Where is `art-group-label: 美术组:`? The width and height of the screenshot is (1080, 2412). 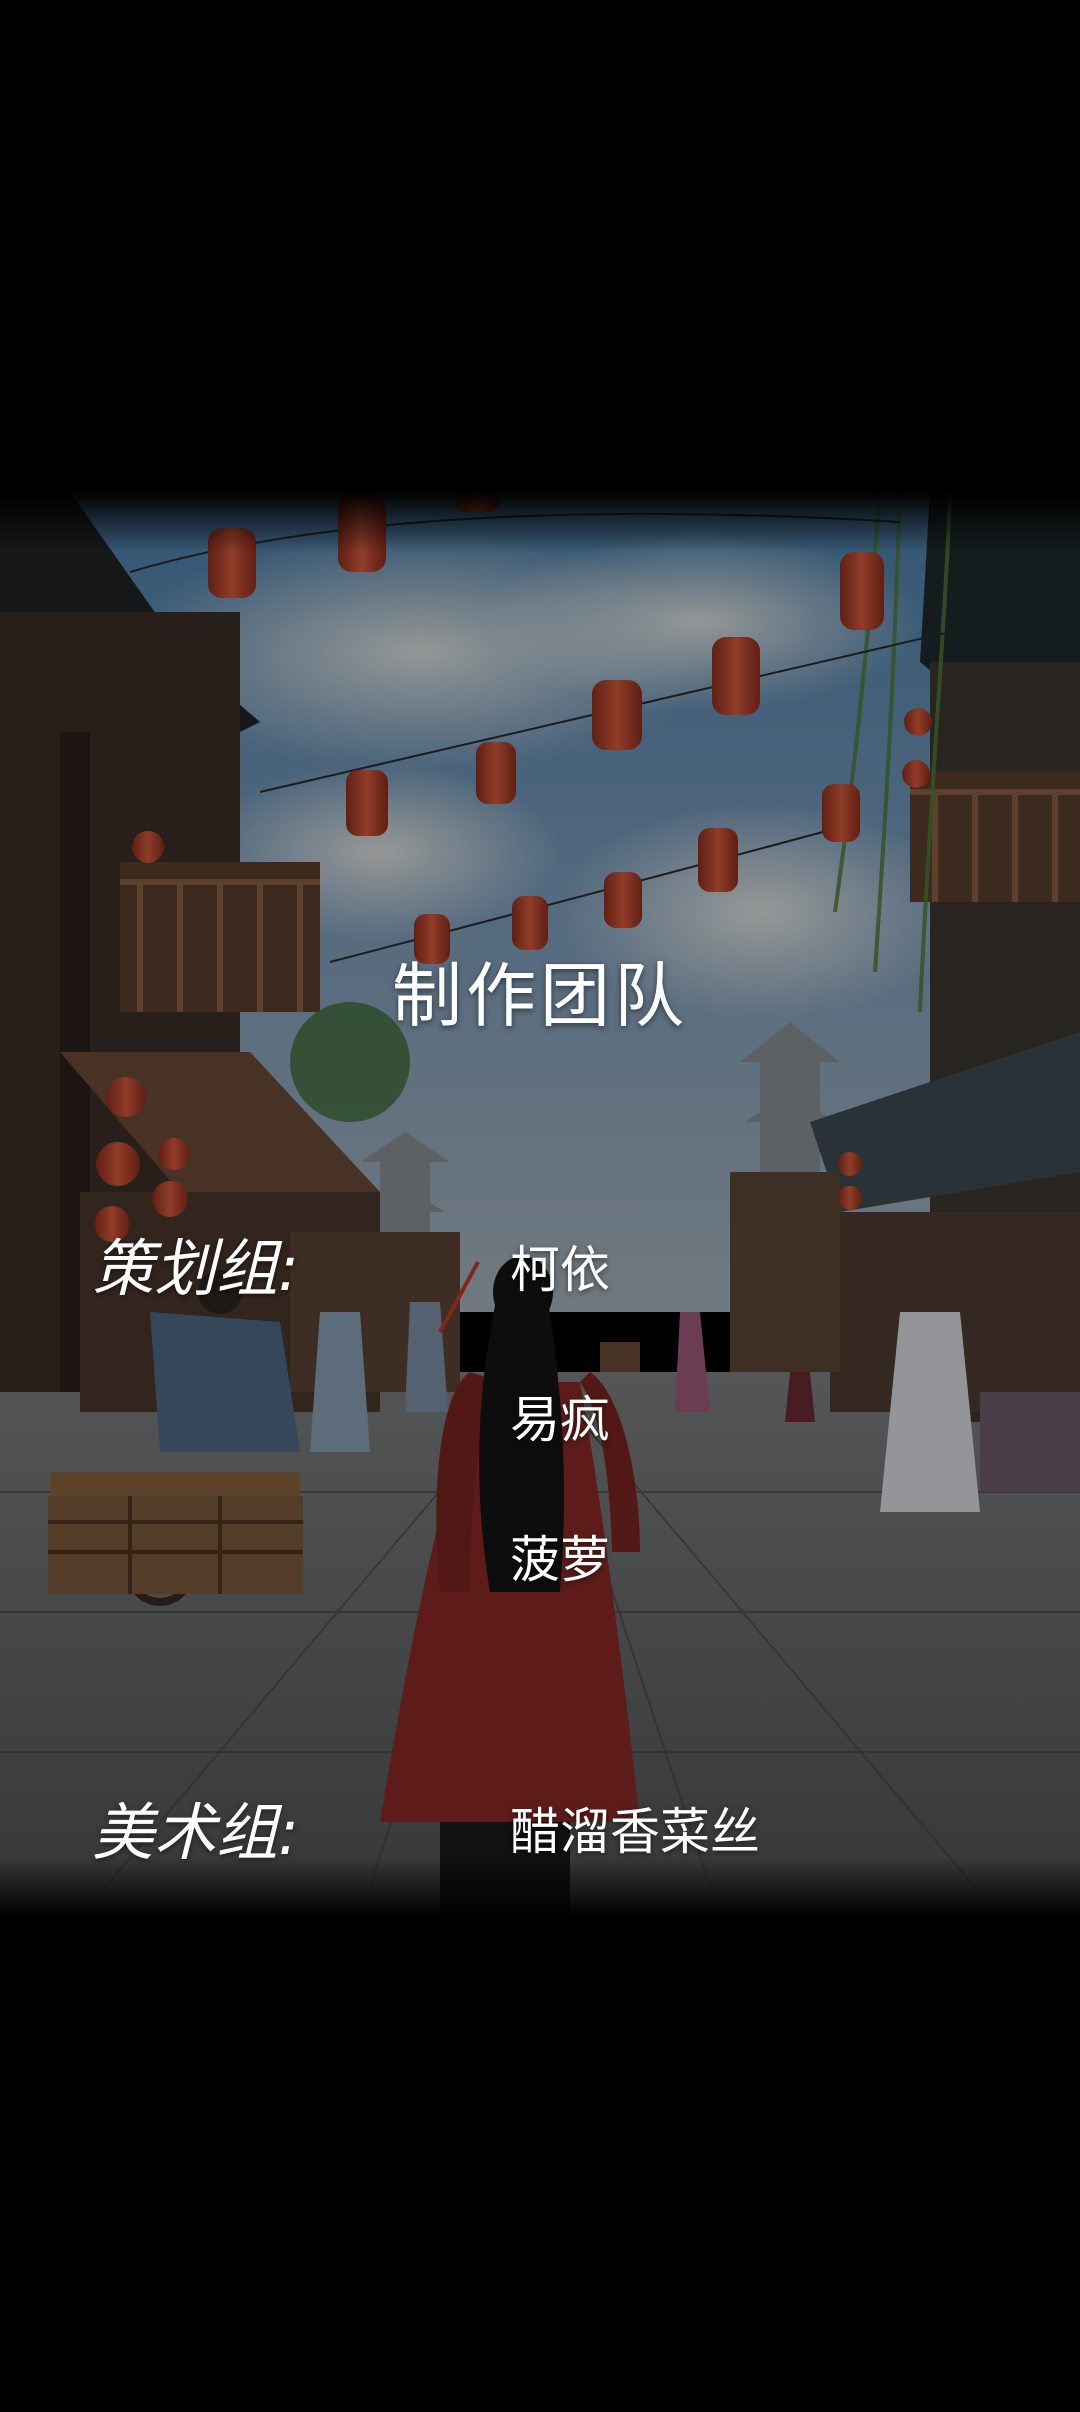
art-group-label: 美术组: is located at coordinates (195, 1832).